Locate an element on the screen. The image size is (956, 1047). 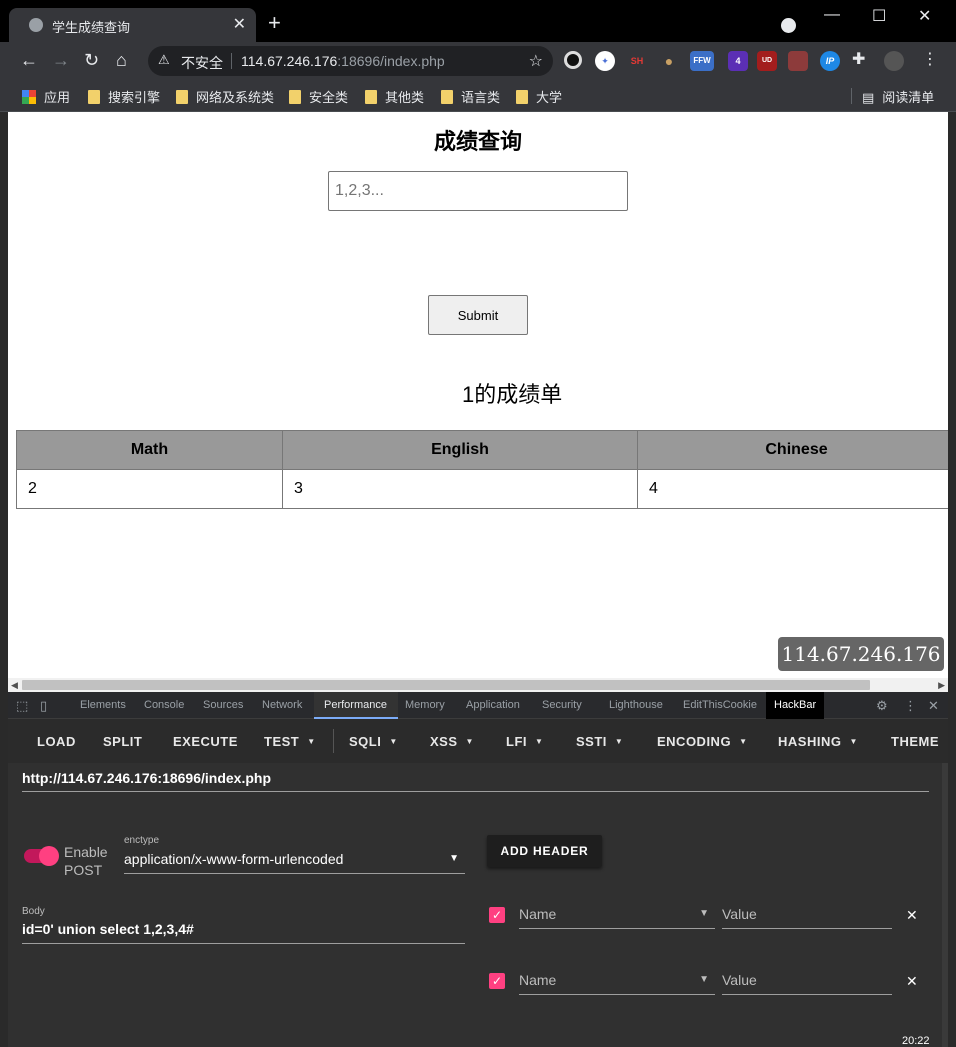
tab-lighthouse: Lighthouse is located at coordinates (636, 705).